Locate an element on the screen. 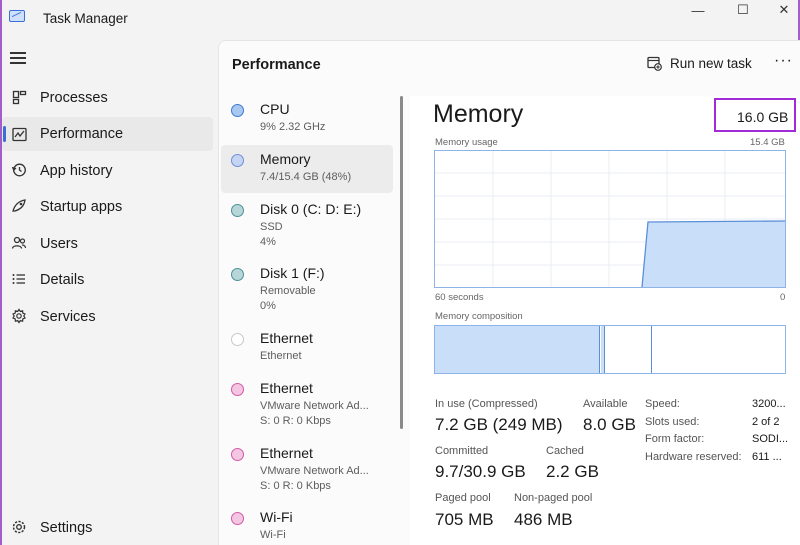 This screenshot has width=800, height=545. resource-detail: Ethernet is located at coordinates (281, 356).